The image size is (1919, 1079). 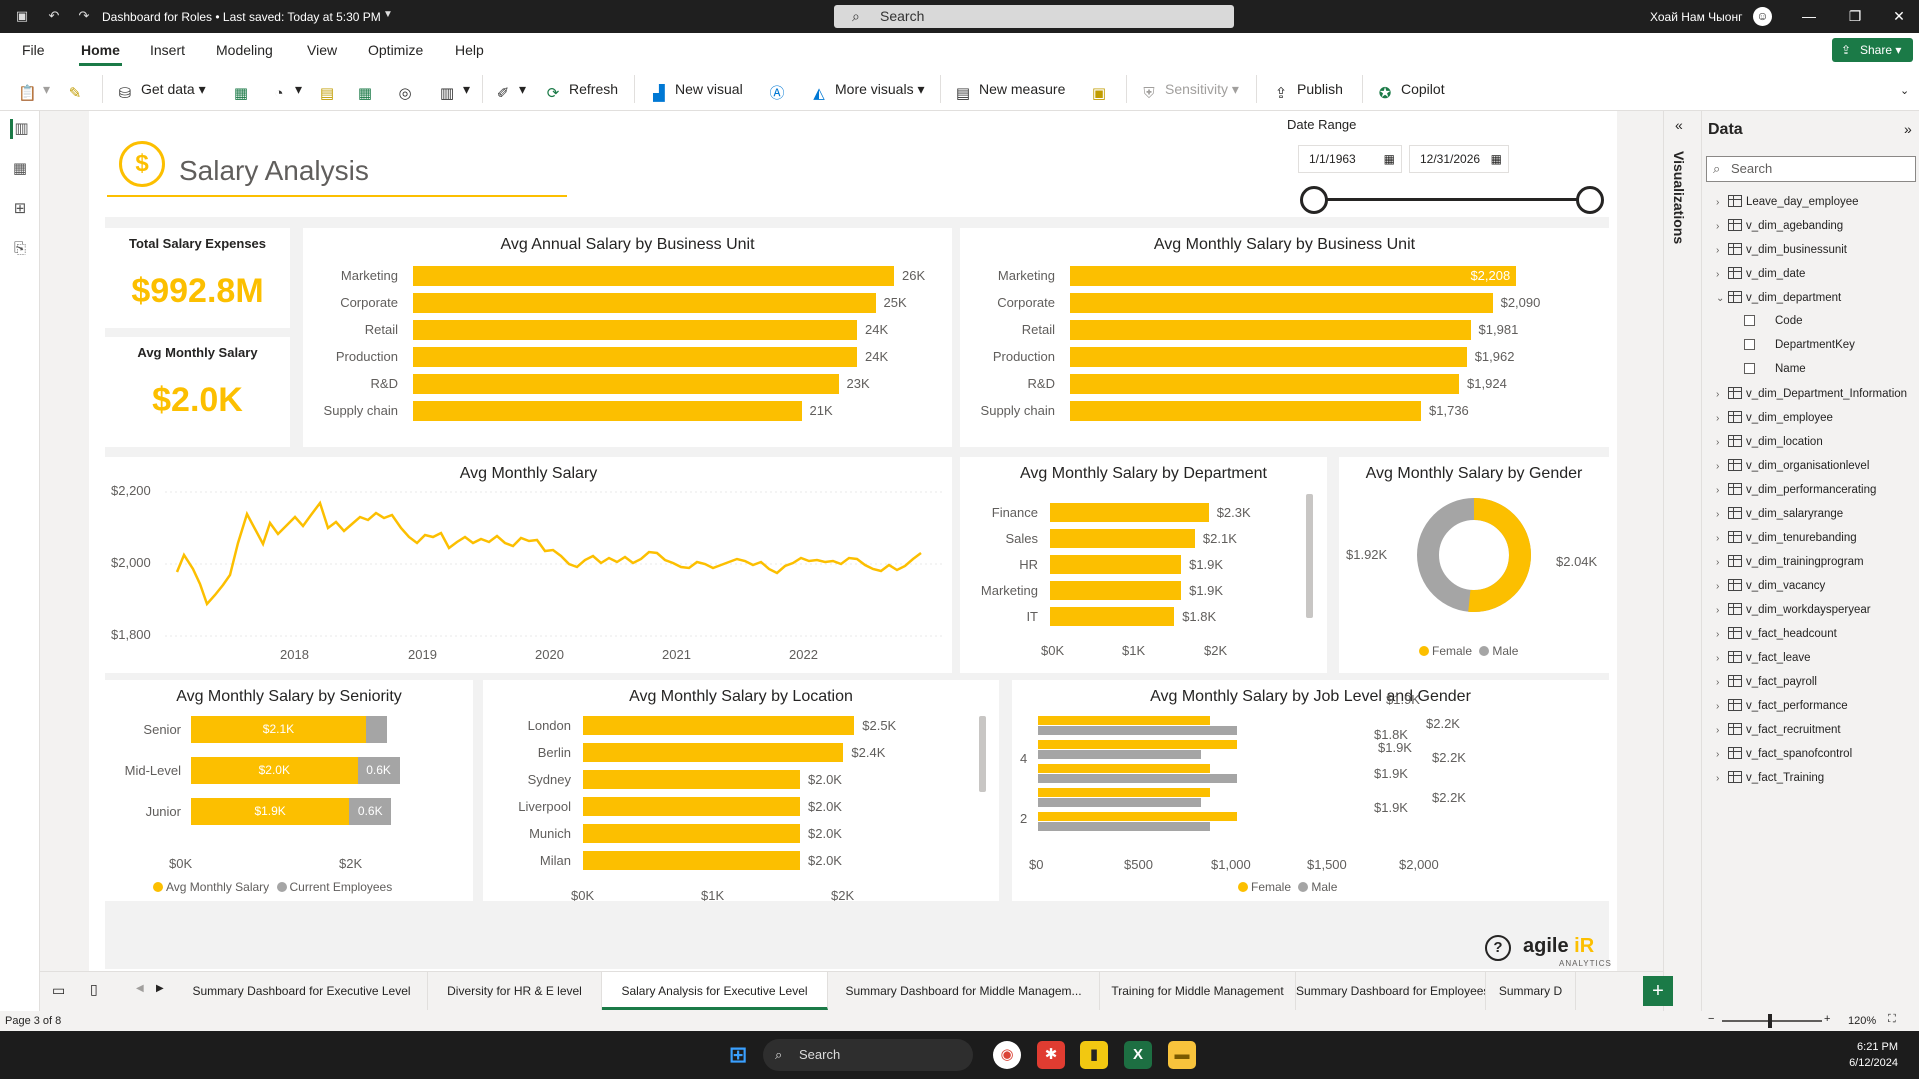 I want to click on minimize-icon: —, so click(x=1809, y=16).